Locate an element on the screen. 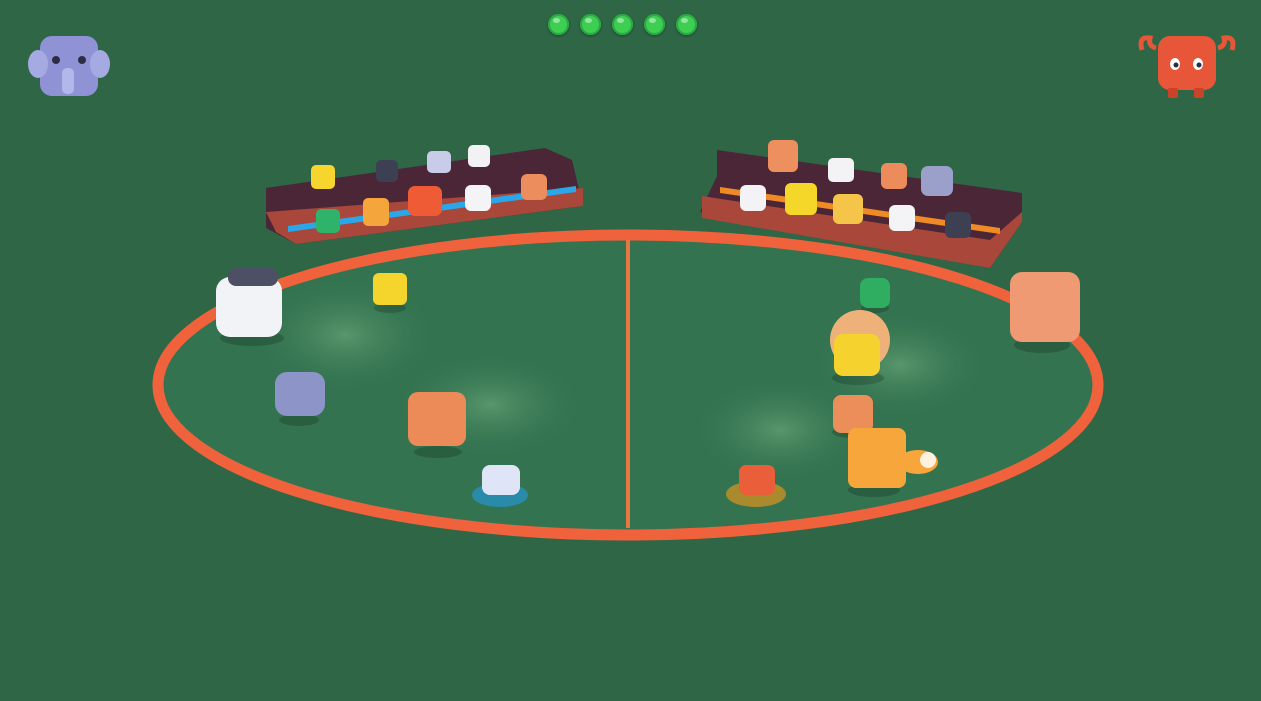 This screenshot has width=1261, height=701. elephant-player is located at coordinates (300, 394).